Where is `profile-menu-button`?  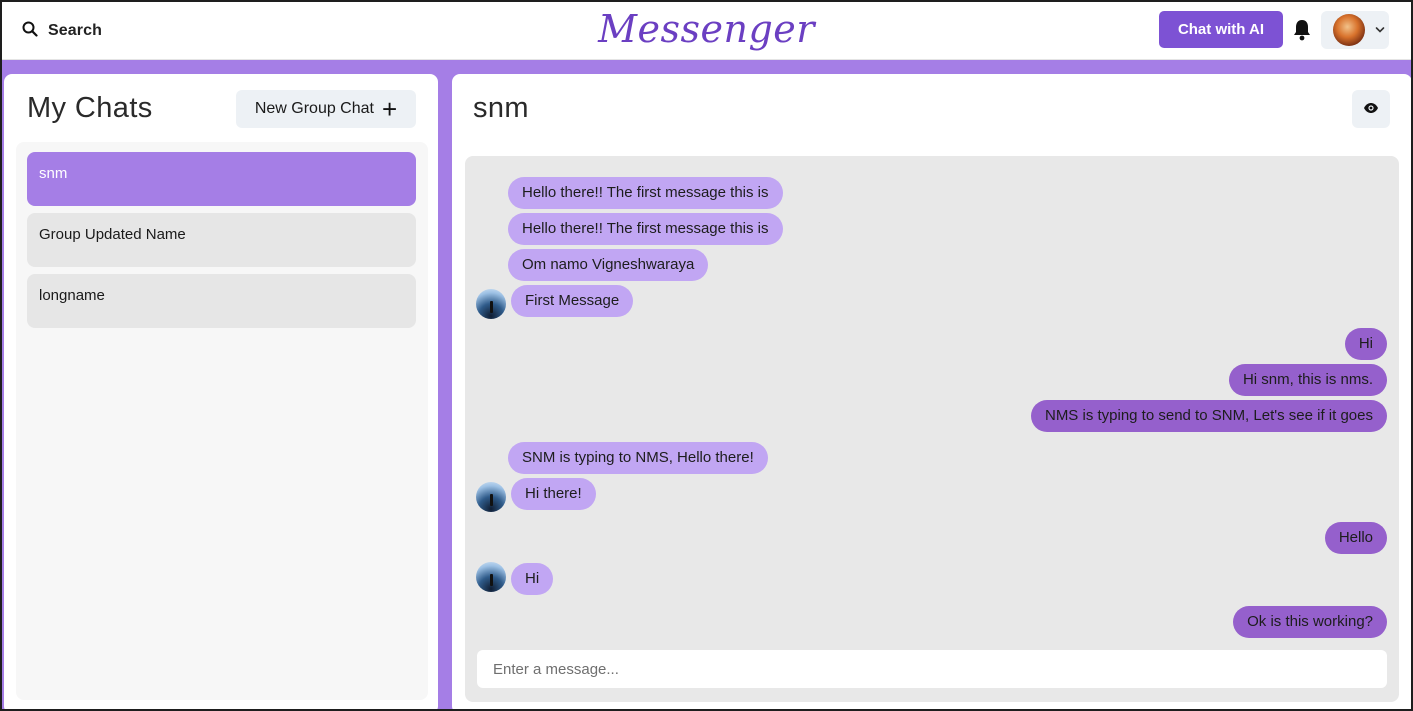 profile-menu-button is located at coordinates (1355, 30).